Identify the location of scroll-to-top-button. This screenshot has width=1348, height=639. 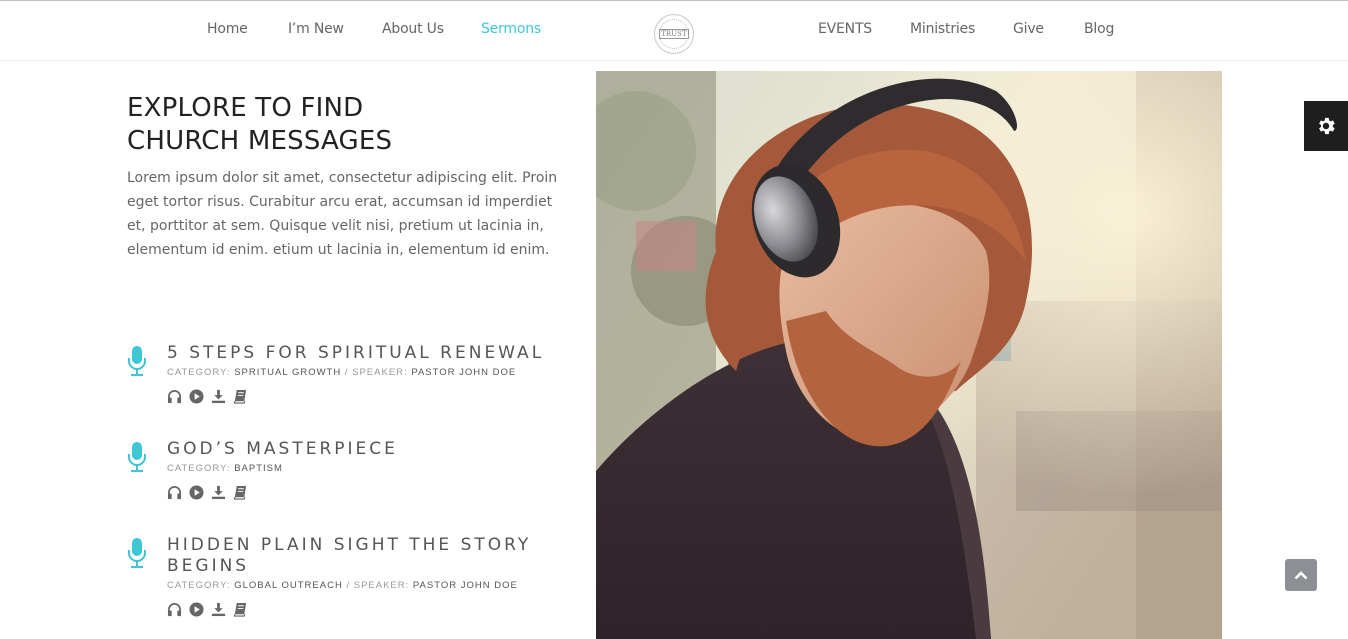
(1301, 575).